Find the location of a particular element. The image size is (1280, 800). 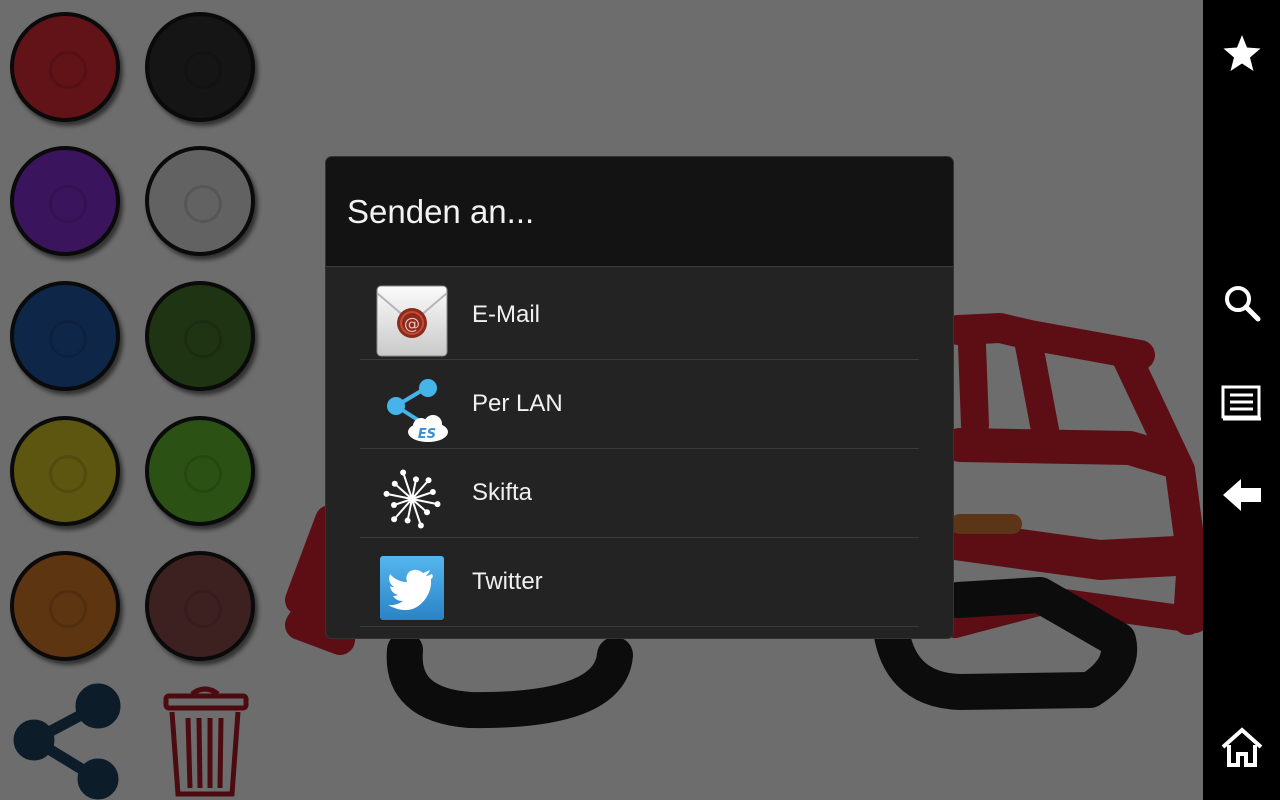

email-icon: @ is located at coordinates (412, 321).